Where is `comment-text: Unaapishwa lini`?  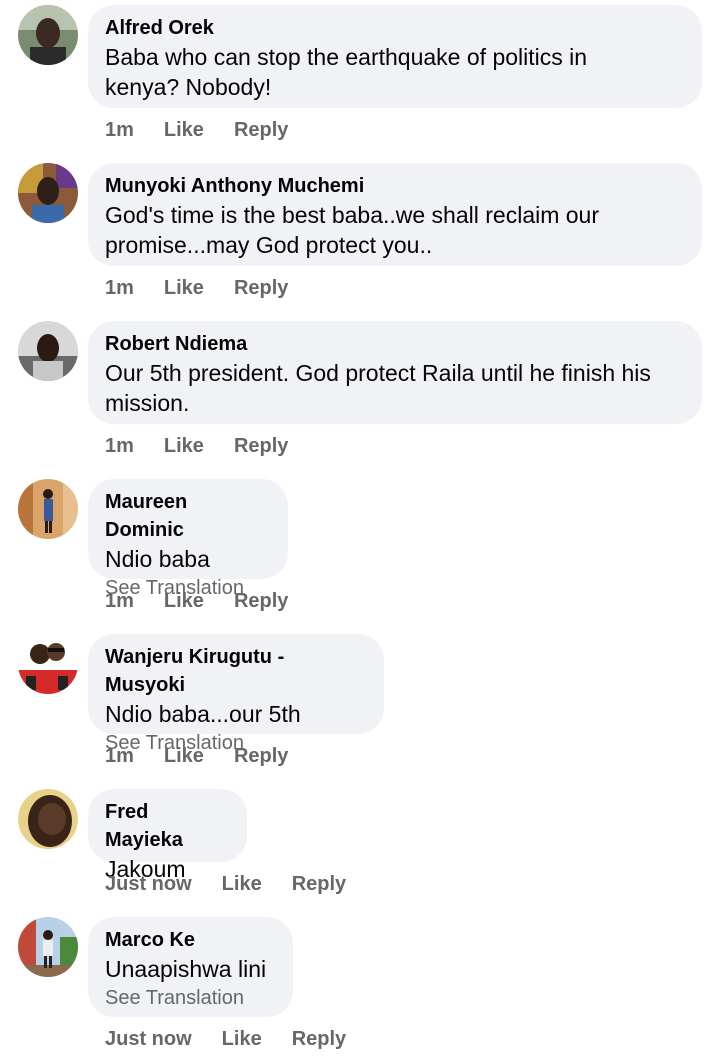 comment-text: Unaapishwa lini is located at coordinates (186, 969).